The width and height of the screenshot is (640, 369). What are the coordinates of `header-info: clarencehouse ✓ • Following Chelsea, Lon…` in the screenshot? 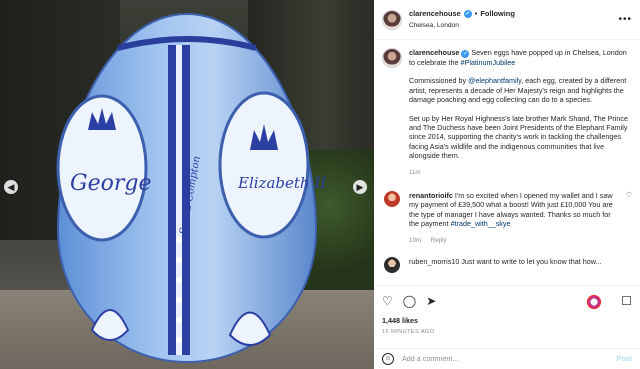 It's located at (462, 19).